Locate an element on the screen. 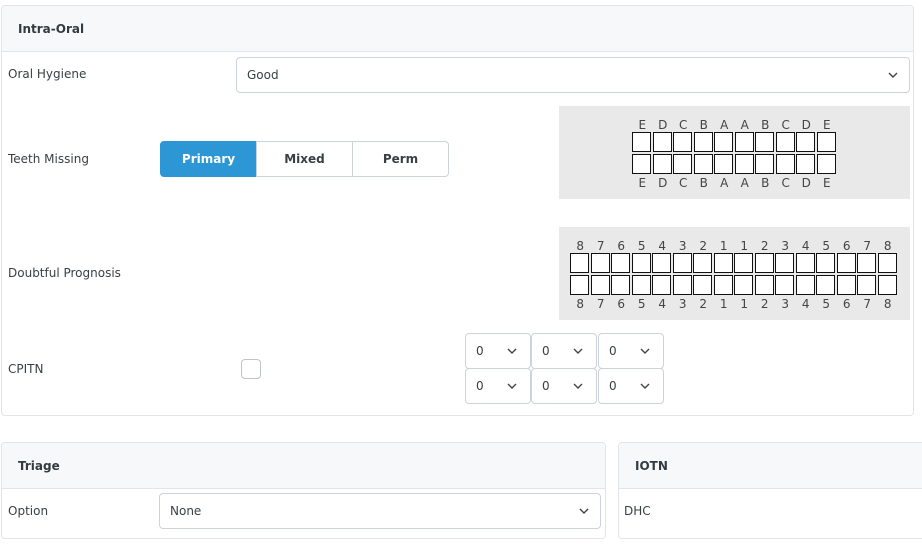  perm-button: Perm is located at coordinates (400, 159).